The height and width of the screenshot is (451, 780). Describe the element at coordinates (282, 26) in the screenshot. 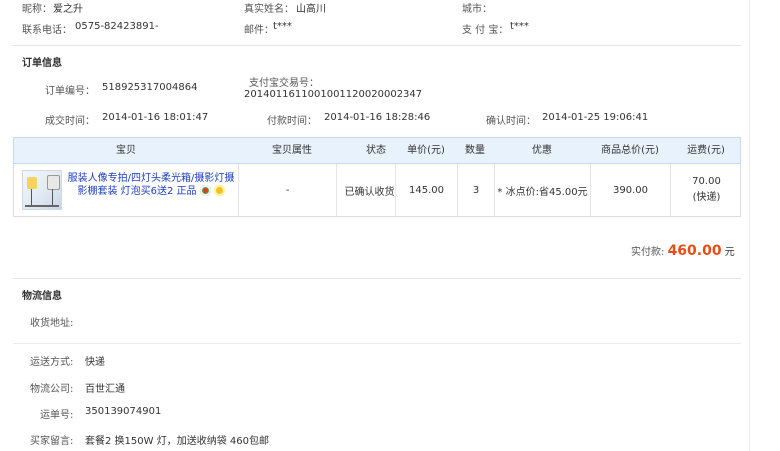

I see `email-value: t***` at that location.